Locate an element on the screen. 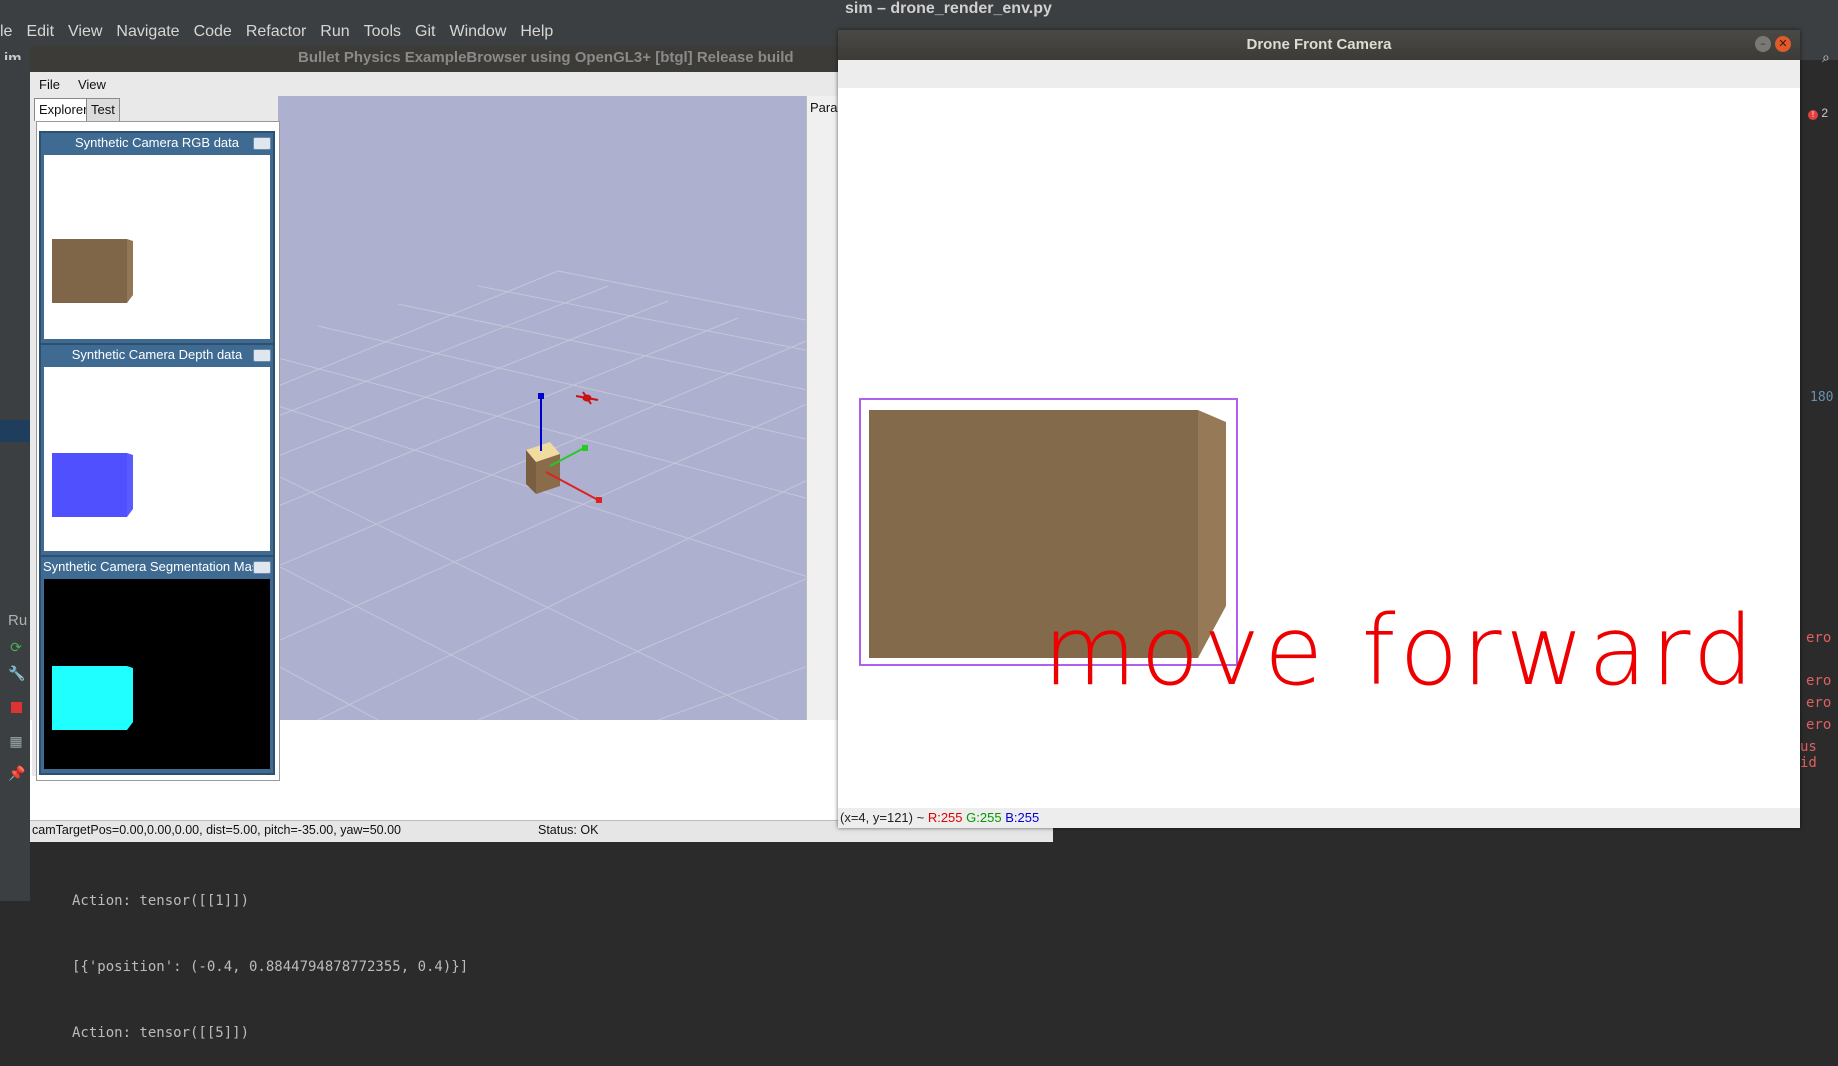 The width and height of the screenshot is (1838, 1066). depth-box-render is located at coordinates (92, 485).